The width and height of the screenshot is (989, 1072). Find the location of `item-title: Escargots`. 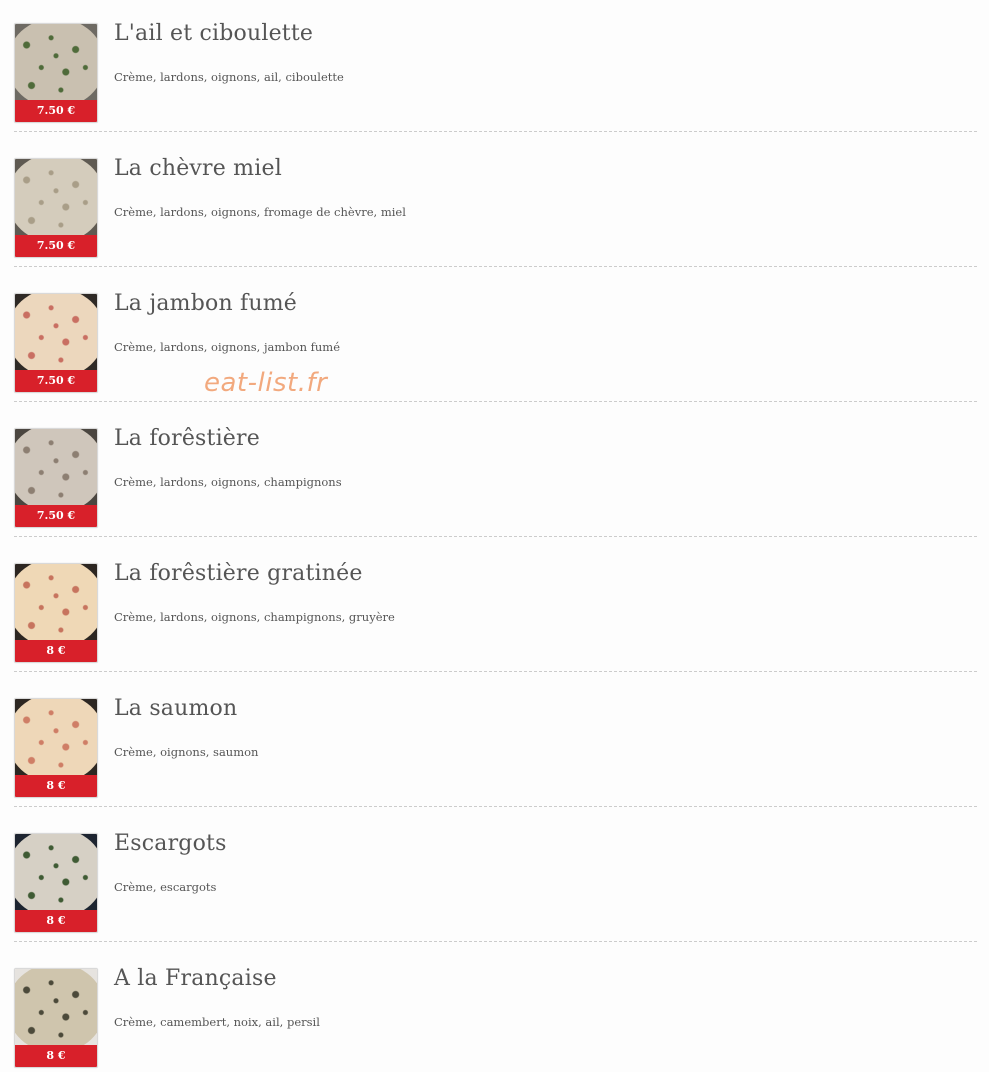

item-title: Escargots is located at coordinates (170, 843).